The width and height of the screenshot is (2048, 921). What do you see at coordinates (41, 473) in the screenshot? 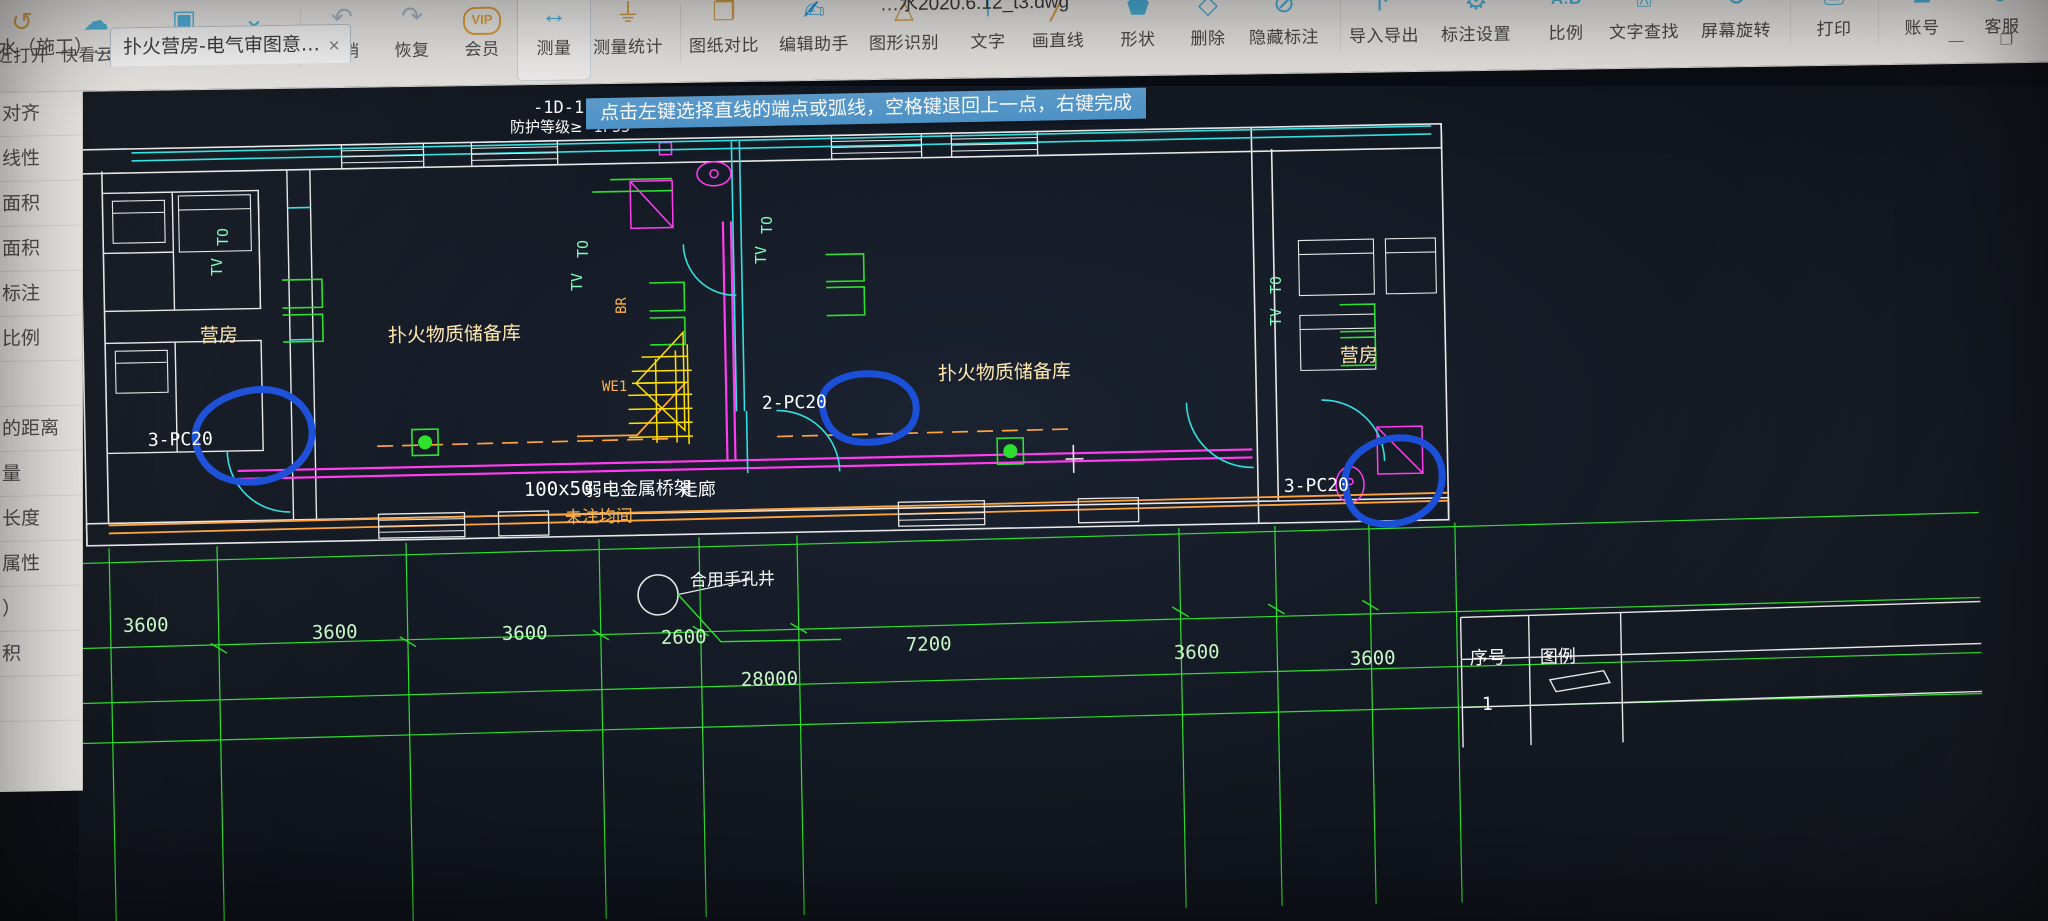
I see `left-panel-item: 量` at bounding box center [41, 473].